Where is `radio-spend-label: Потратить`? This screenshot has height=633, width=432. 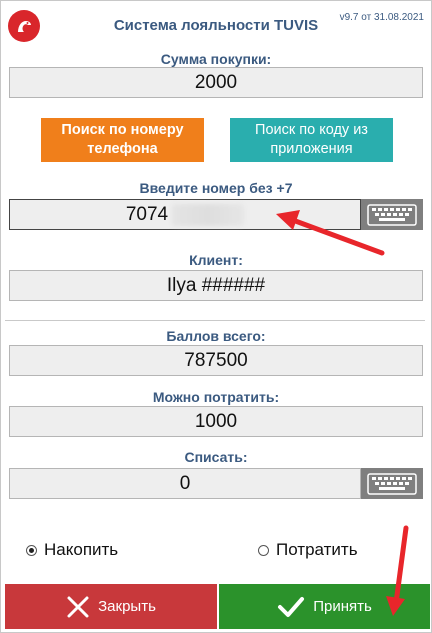 radio-spend-label: Потратить is located at coordinates (317, 549).